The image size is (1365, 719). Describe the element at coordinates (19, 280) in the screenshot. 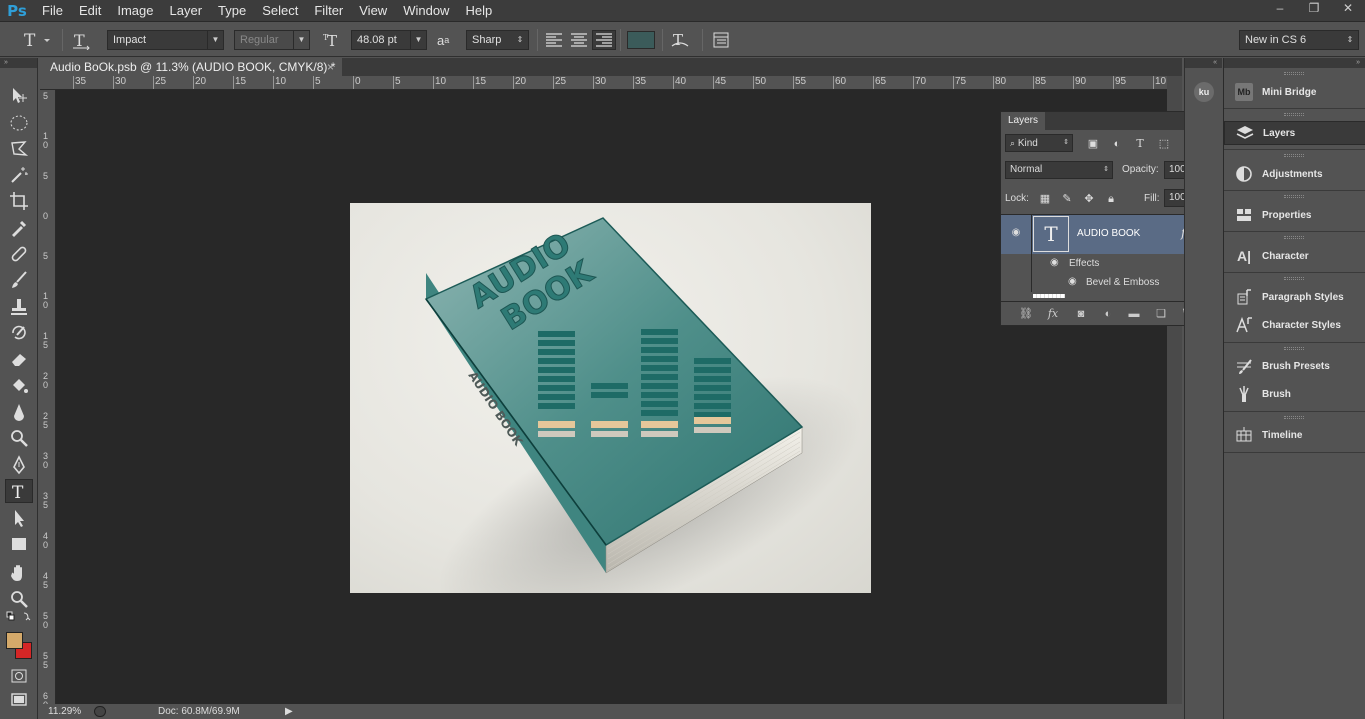

I see `brush-tool-icon` at that location.